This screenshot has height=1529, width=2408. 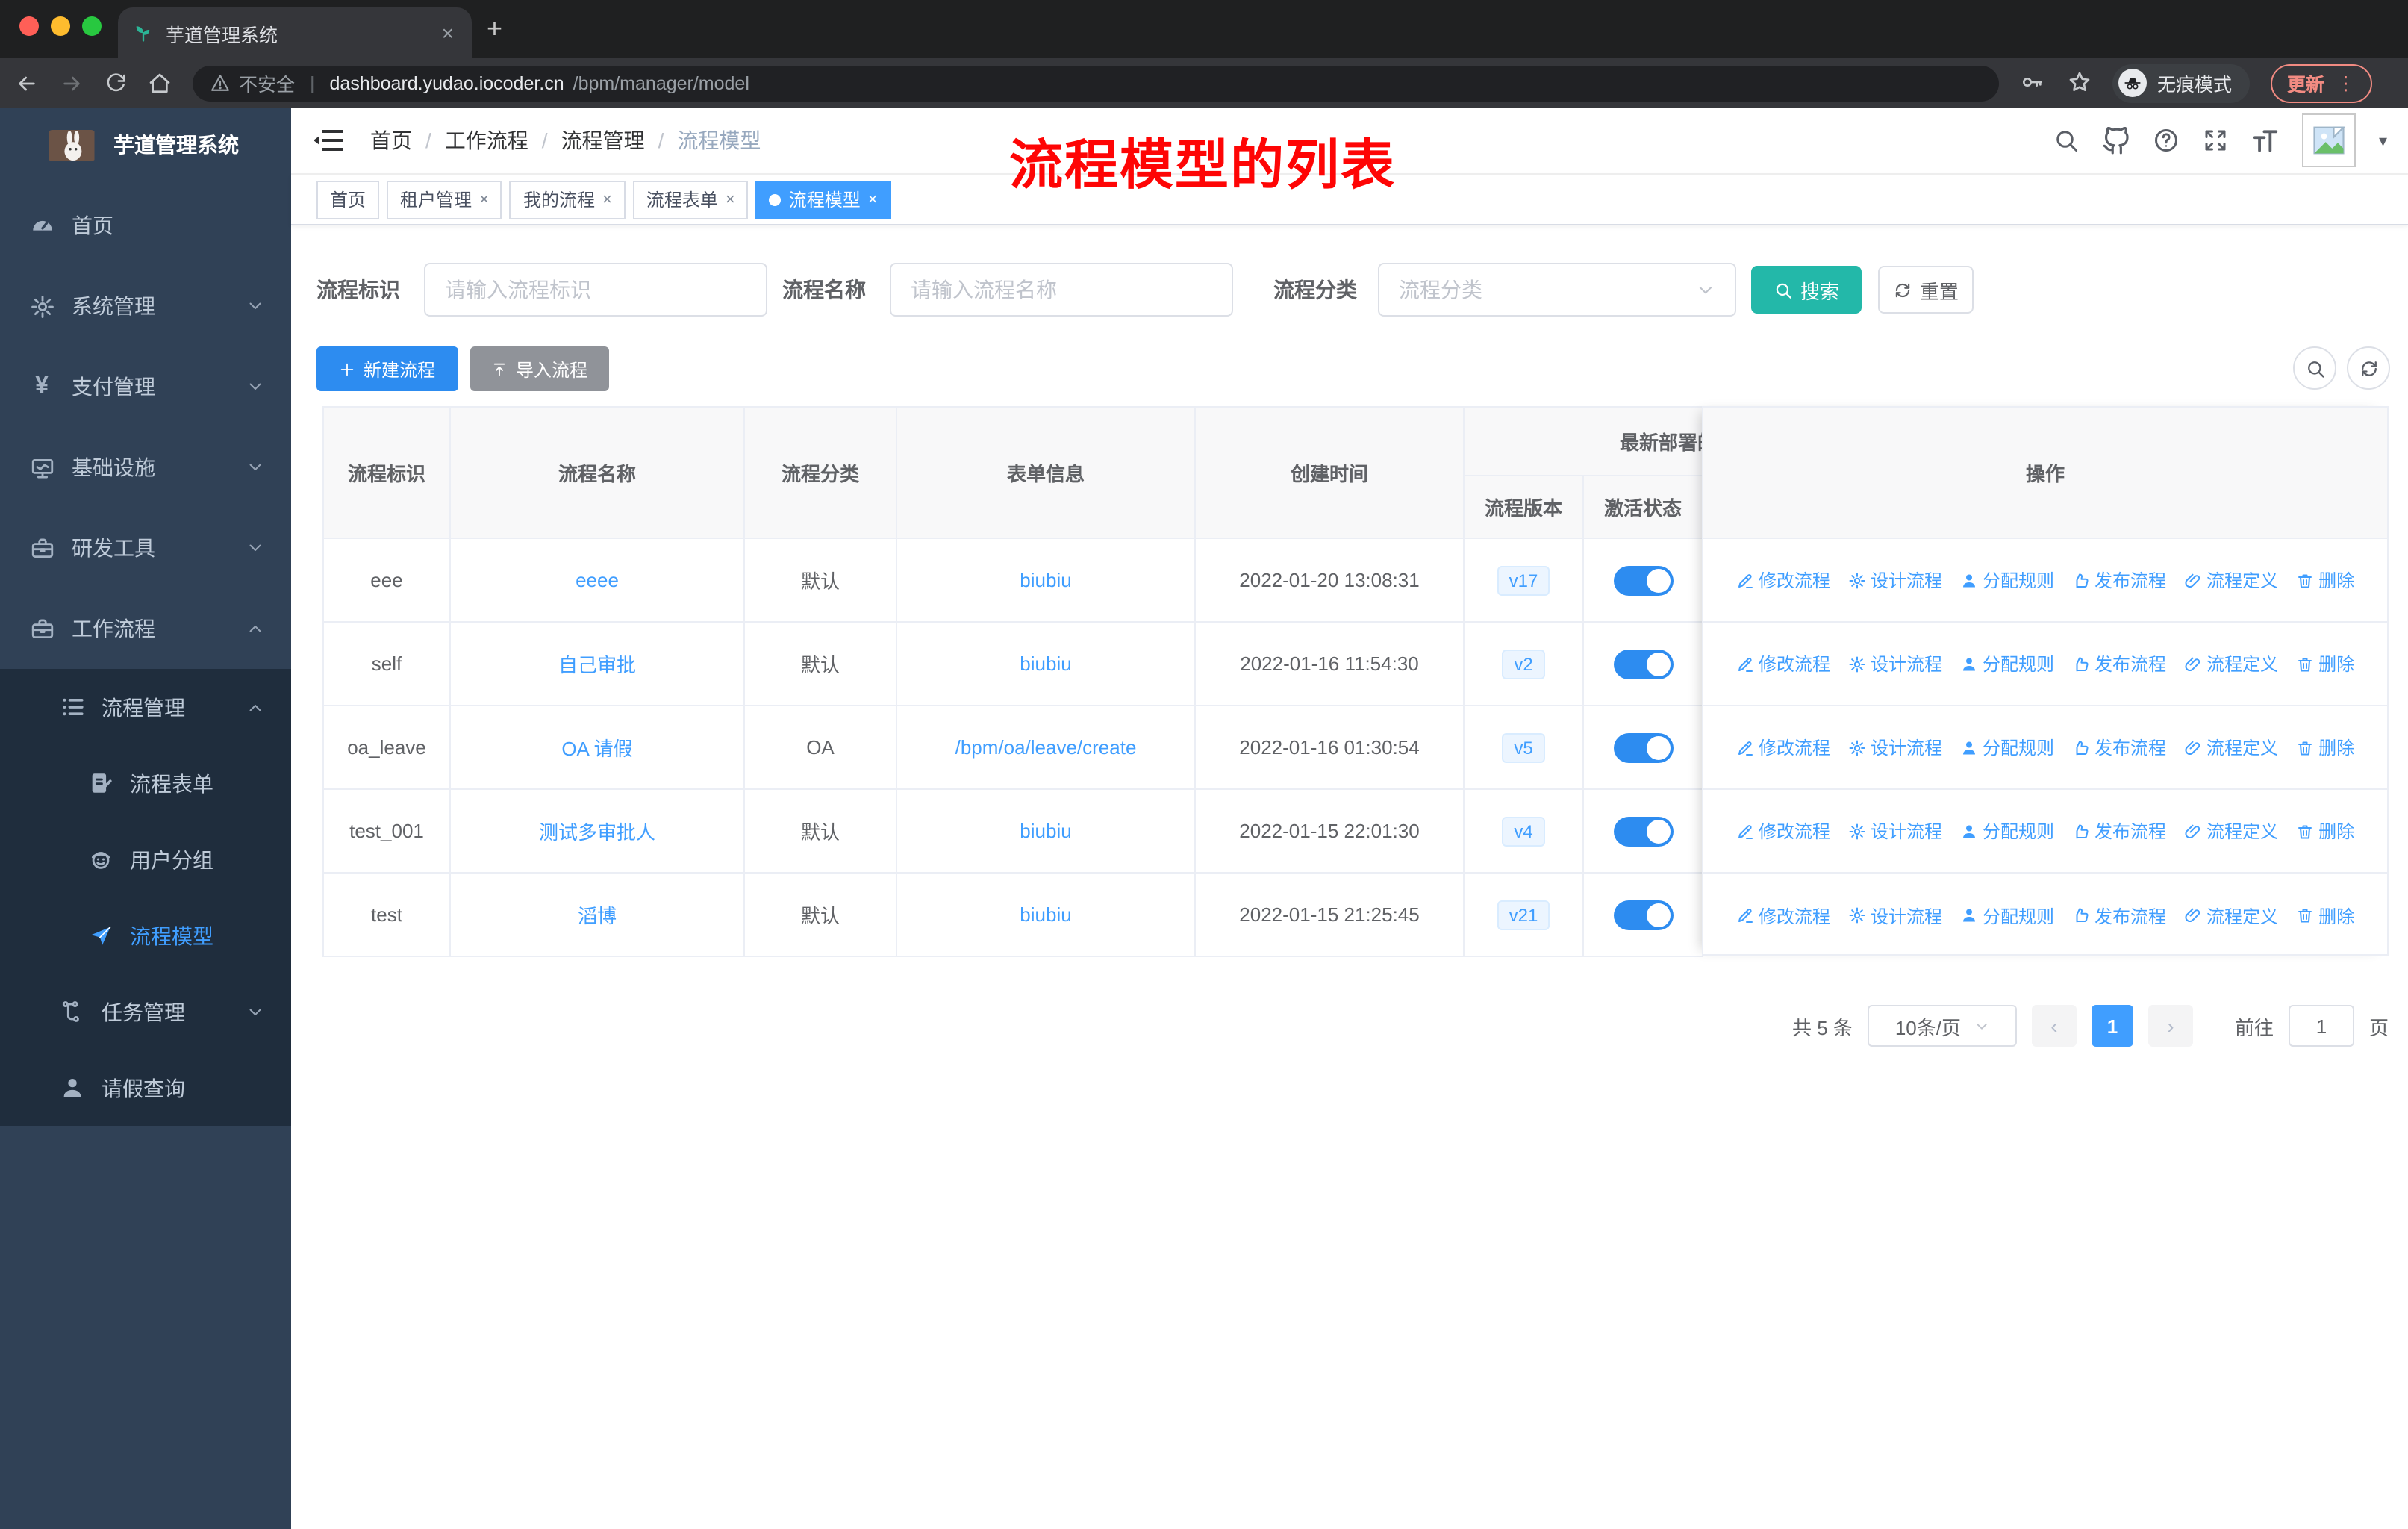 I want to click on tab-首页: 首页, so click(x=348, y=199).